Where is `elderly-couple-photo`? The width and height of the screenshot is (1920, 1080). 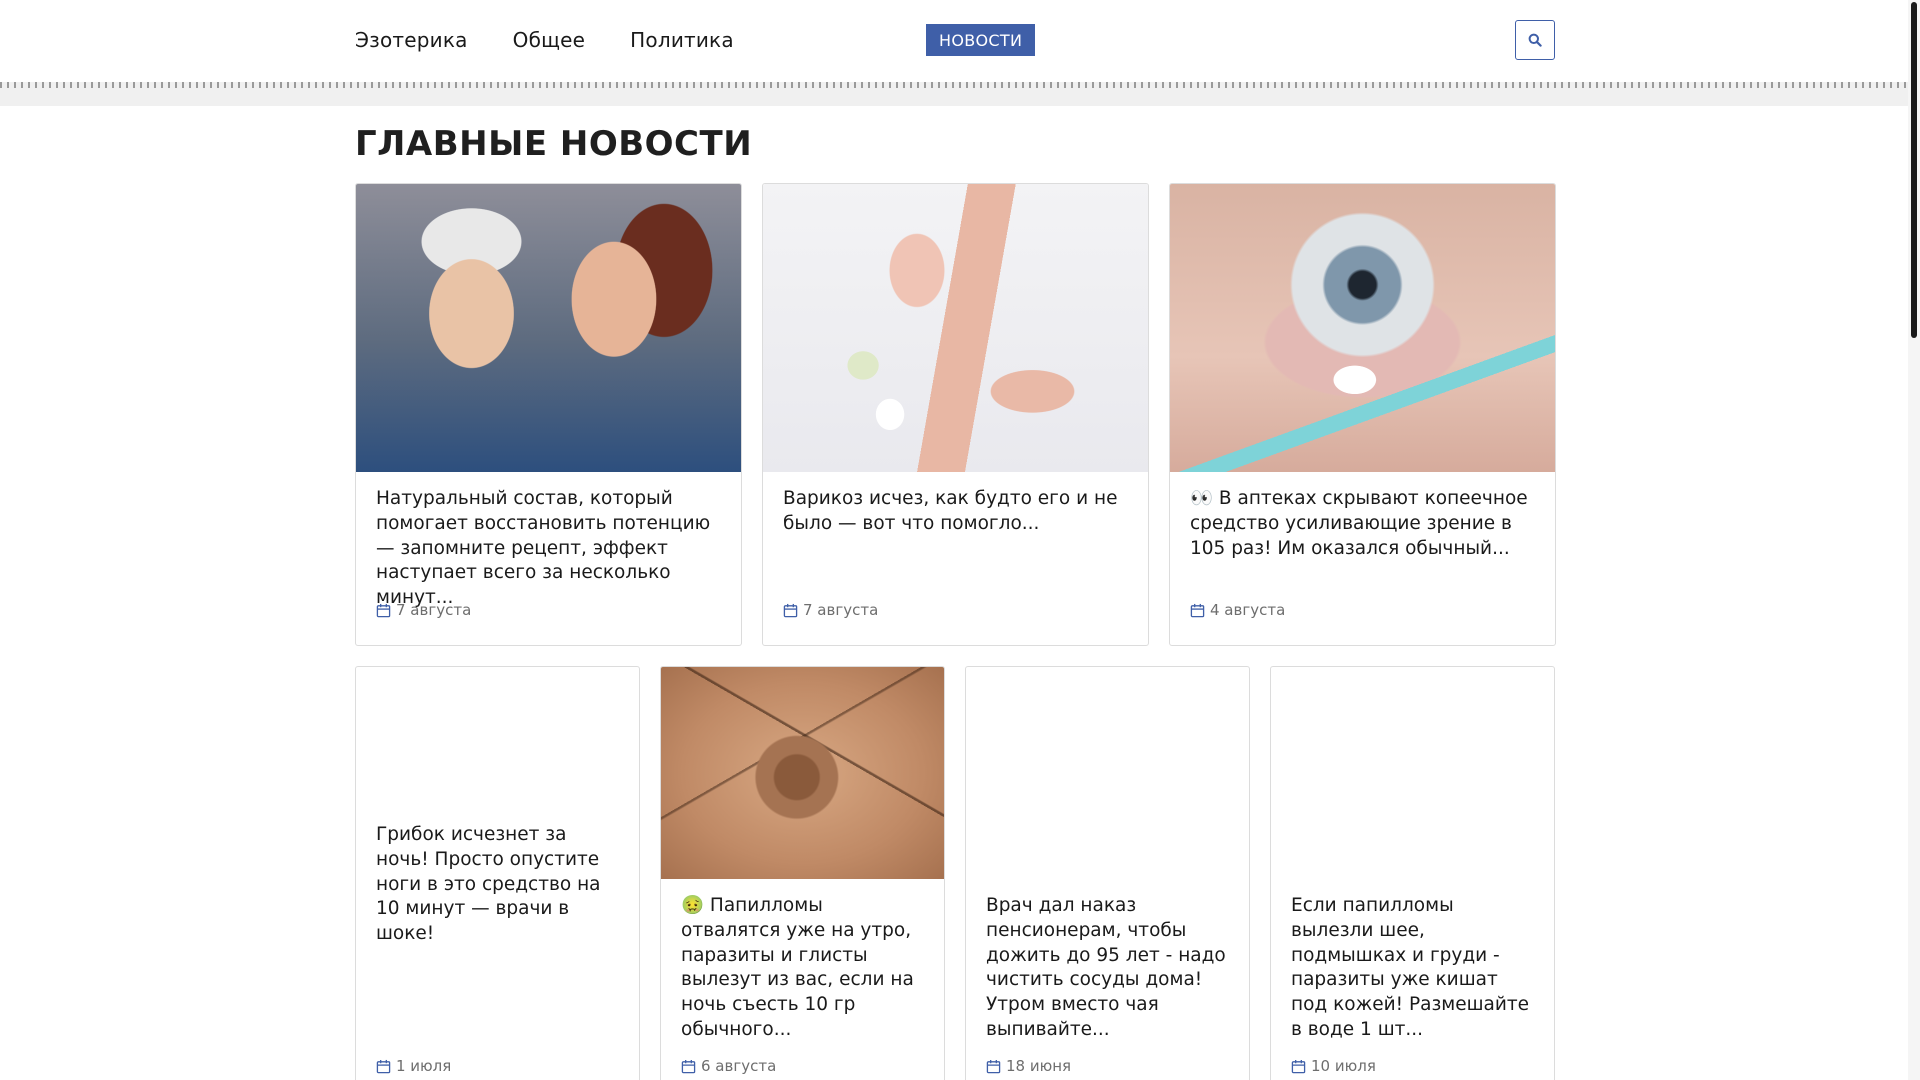 elderly-couple-photo is located at coordinates (548, 328).